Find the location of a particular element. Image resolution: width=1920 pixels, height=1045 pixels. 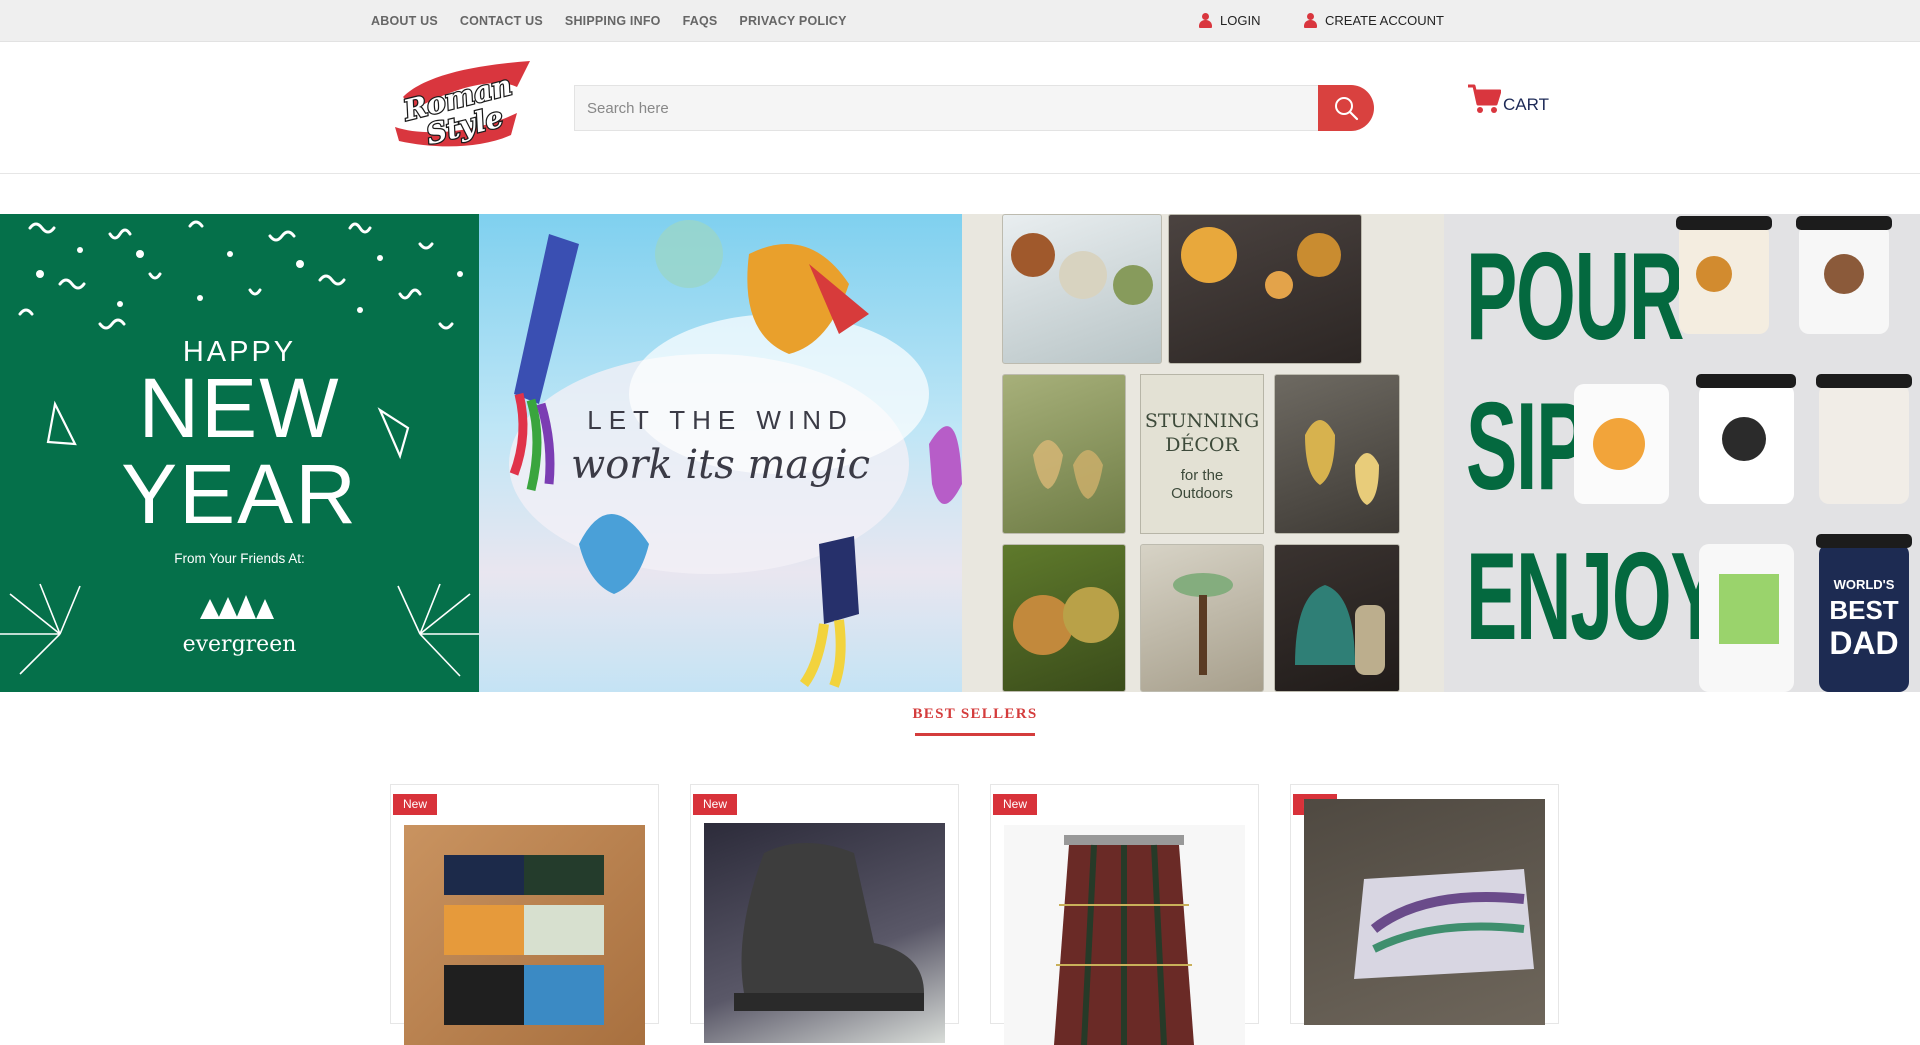

login-link: LOGIN is located at coordinates (1229, 20).